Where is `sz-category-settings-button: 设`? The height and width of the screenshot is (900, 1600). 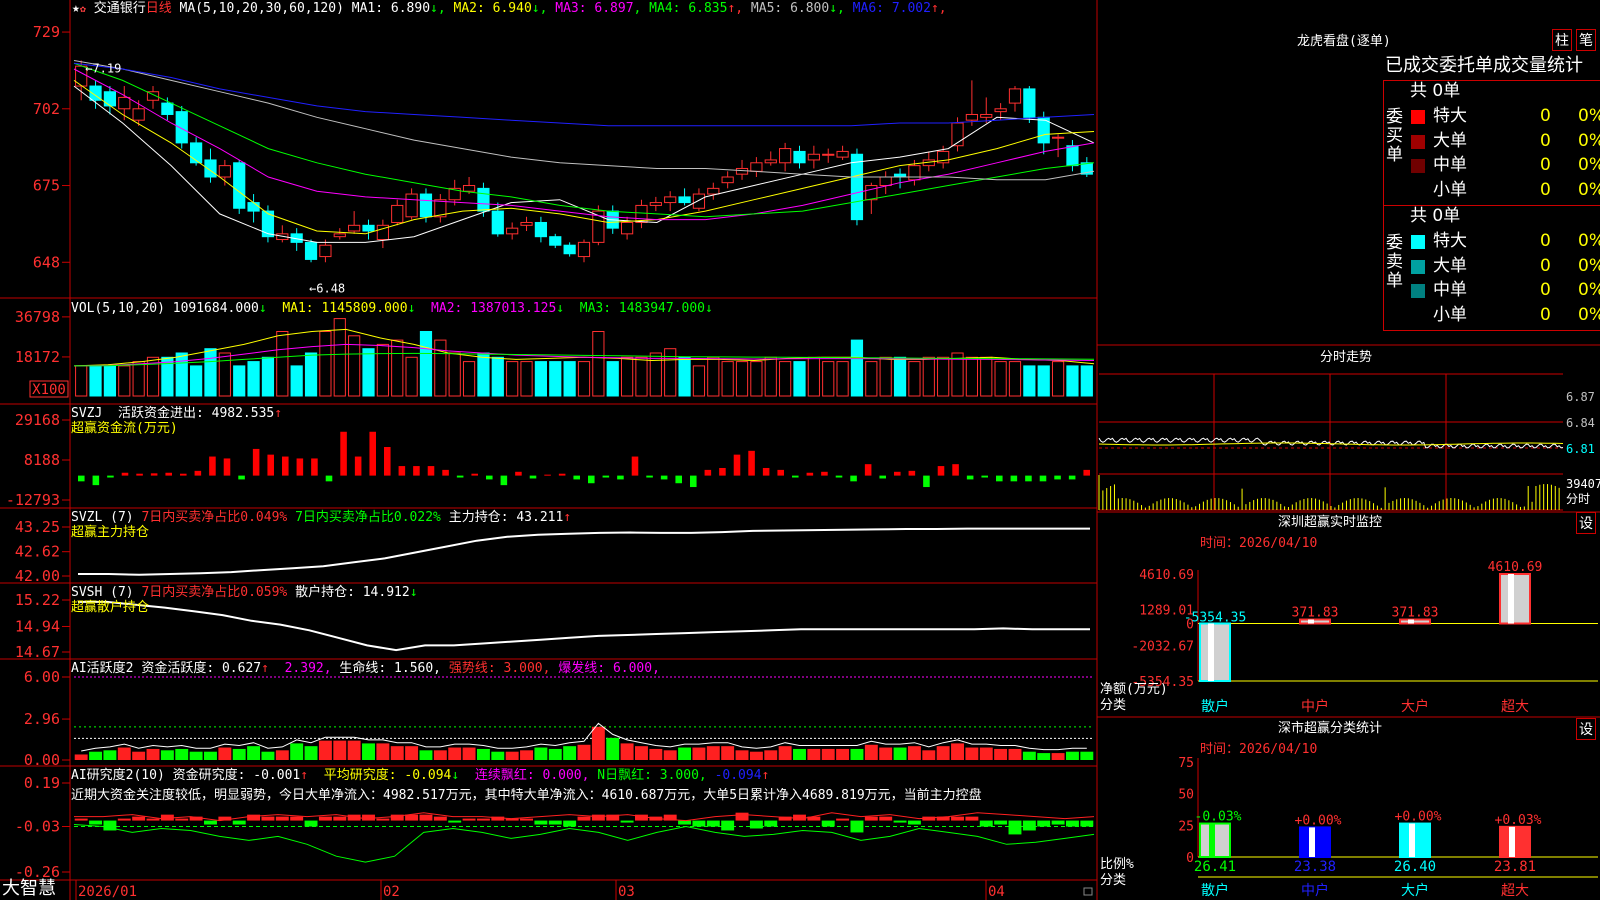
sz-category-settings-button: 设 is located at coordinates (1586, 729).